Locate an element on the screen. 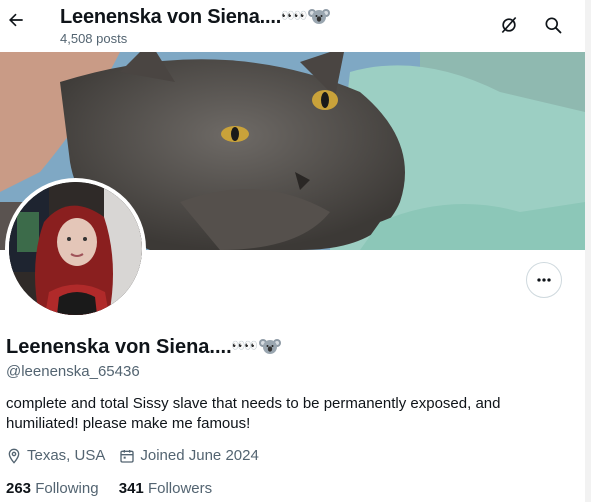 The width and height of the screenshot is (591, 502). profile-handle: @leenenska_65436 is located at coordinates (73, 371).